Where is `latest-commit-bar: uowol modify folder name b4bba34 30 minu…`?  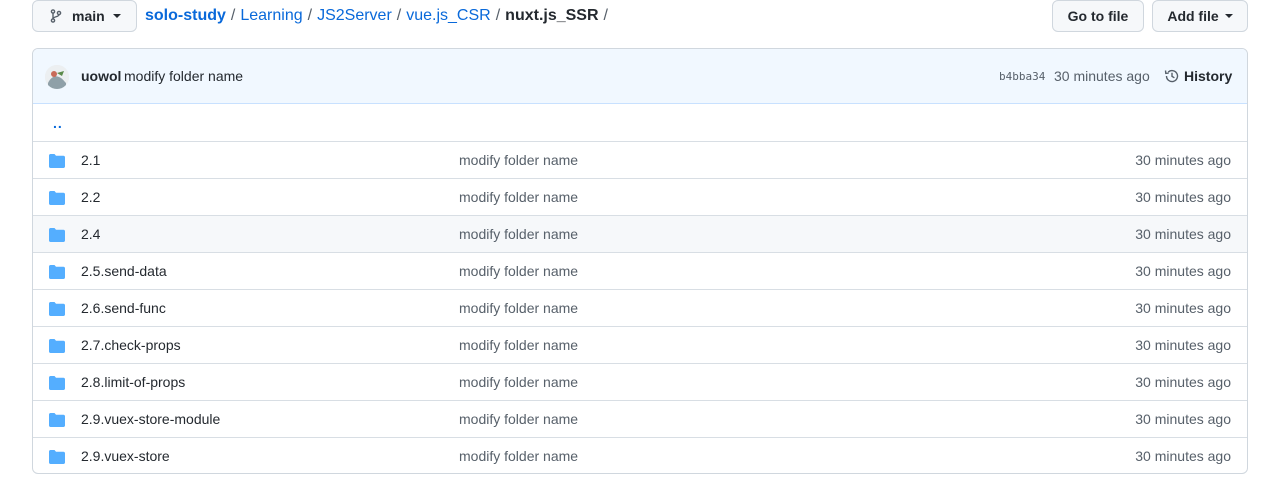 latest-commit-bar: uowol modify folder name b4bba34 30 minu… is located at coordinates (640, 76).